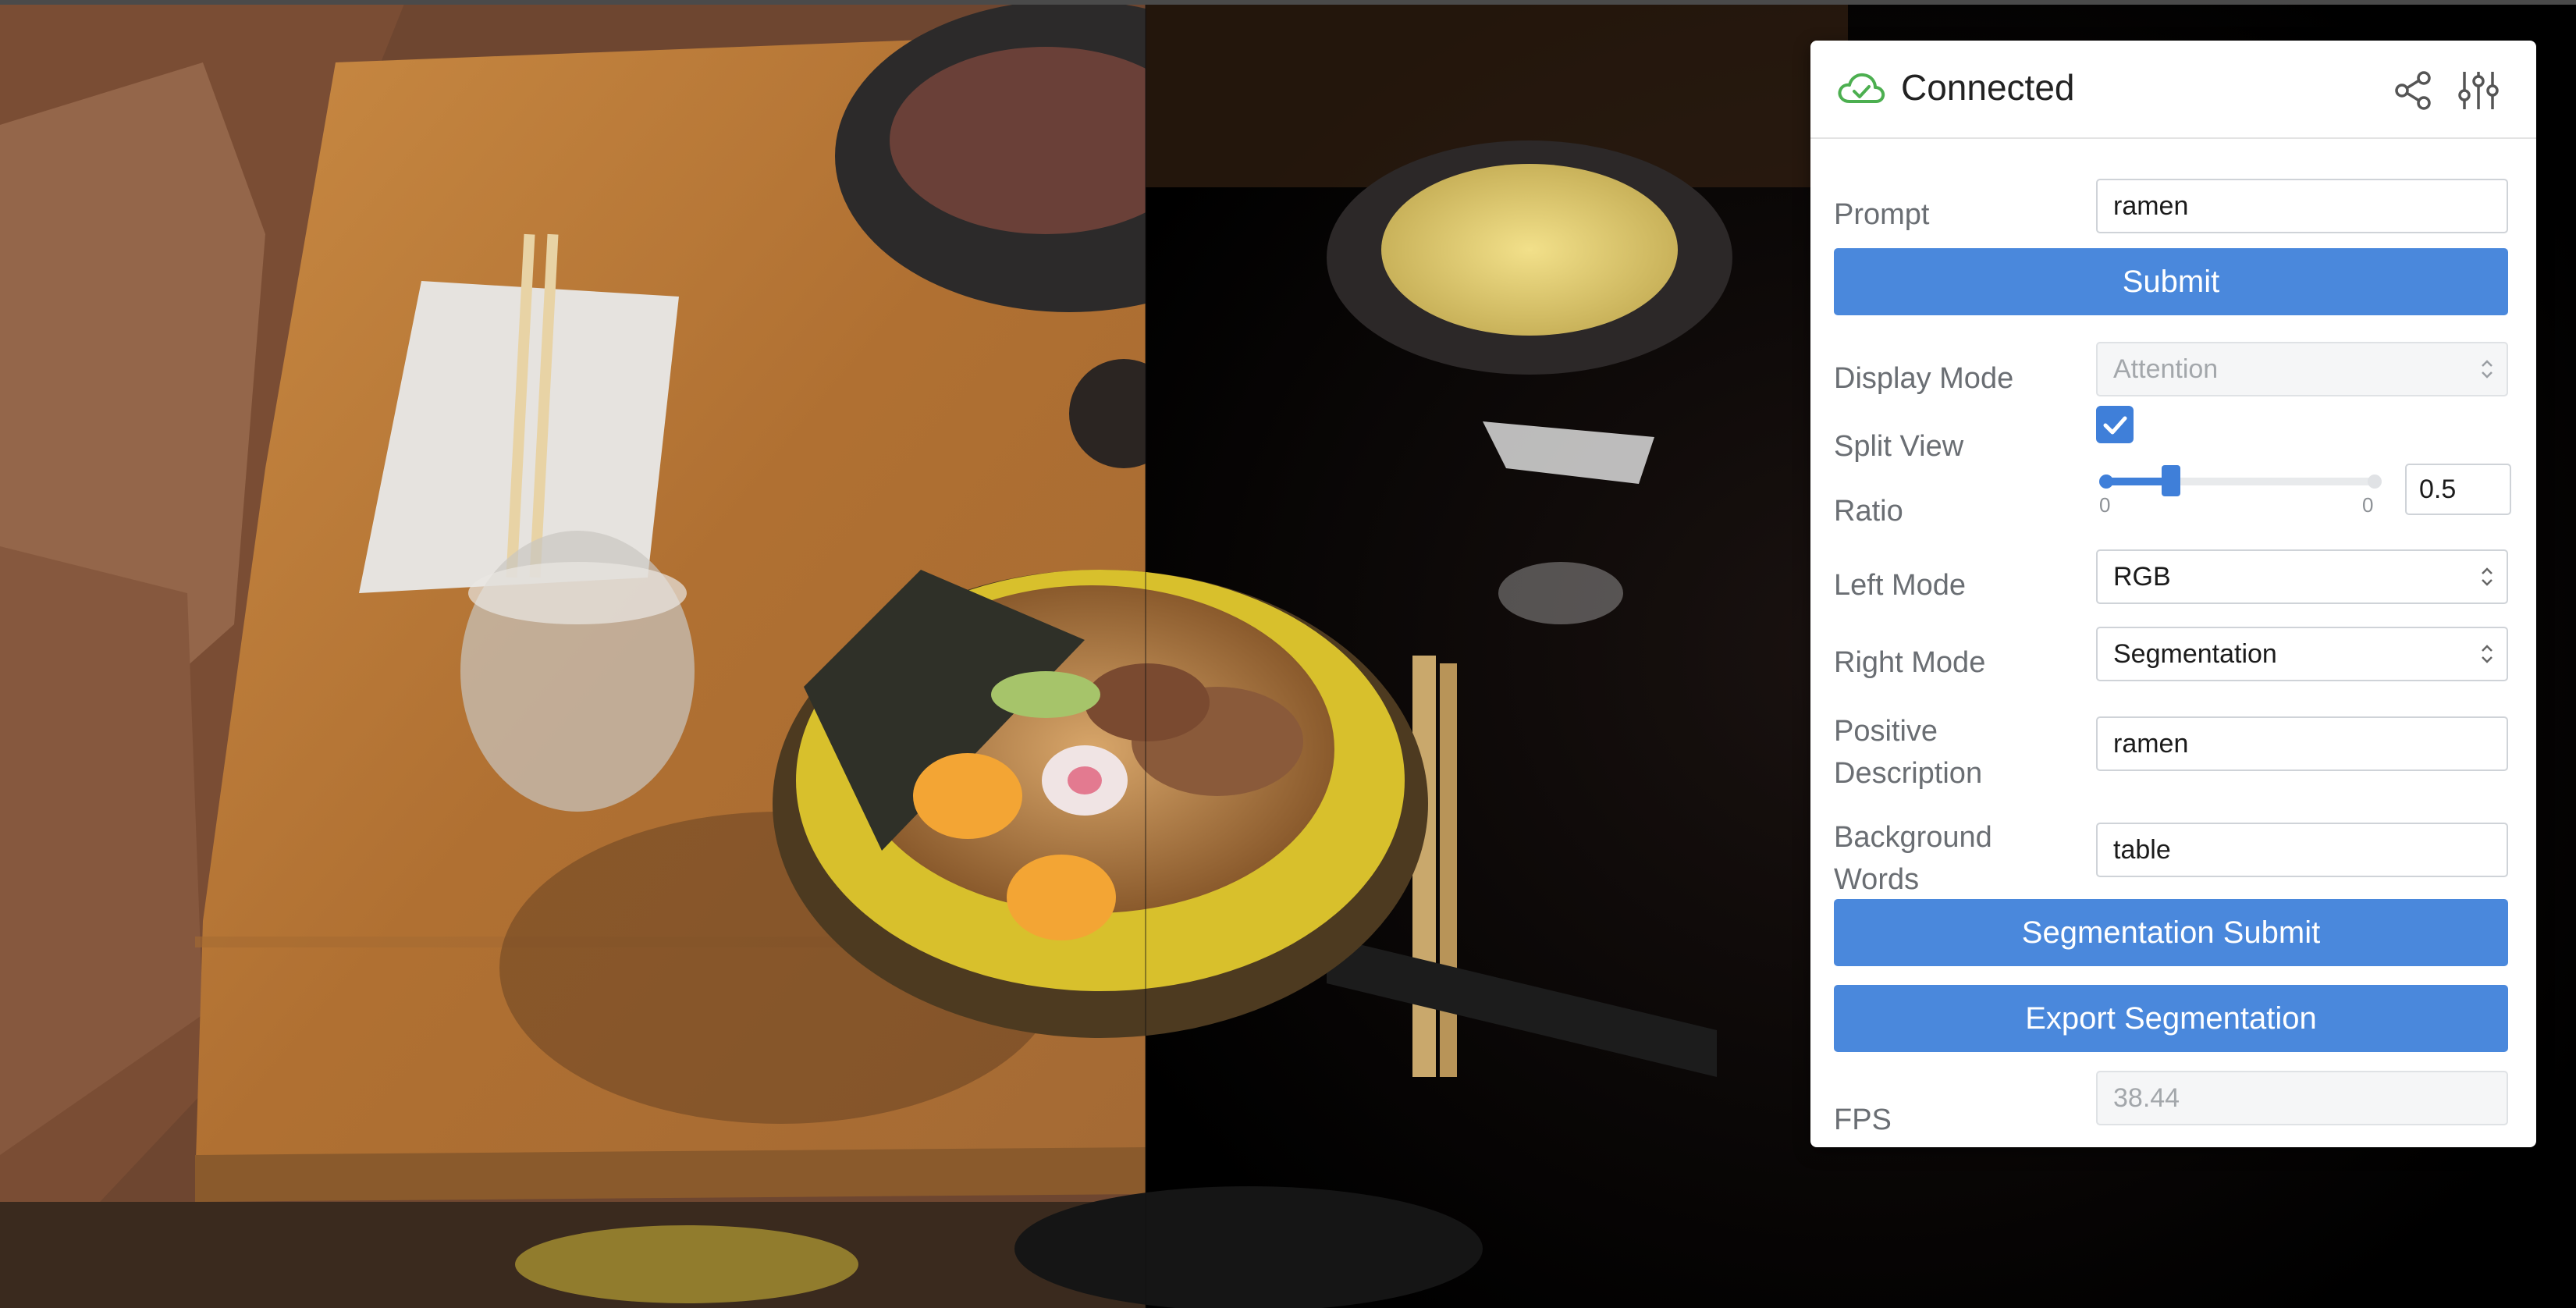 This screenshot has width=2576, height=1308. Describe the element at coordinates (1868, 511) in the screenshot. I see `ratio-label: Ratio` at that location.